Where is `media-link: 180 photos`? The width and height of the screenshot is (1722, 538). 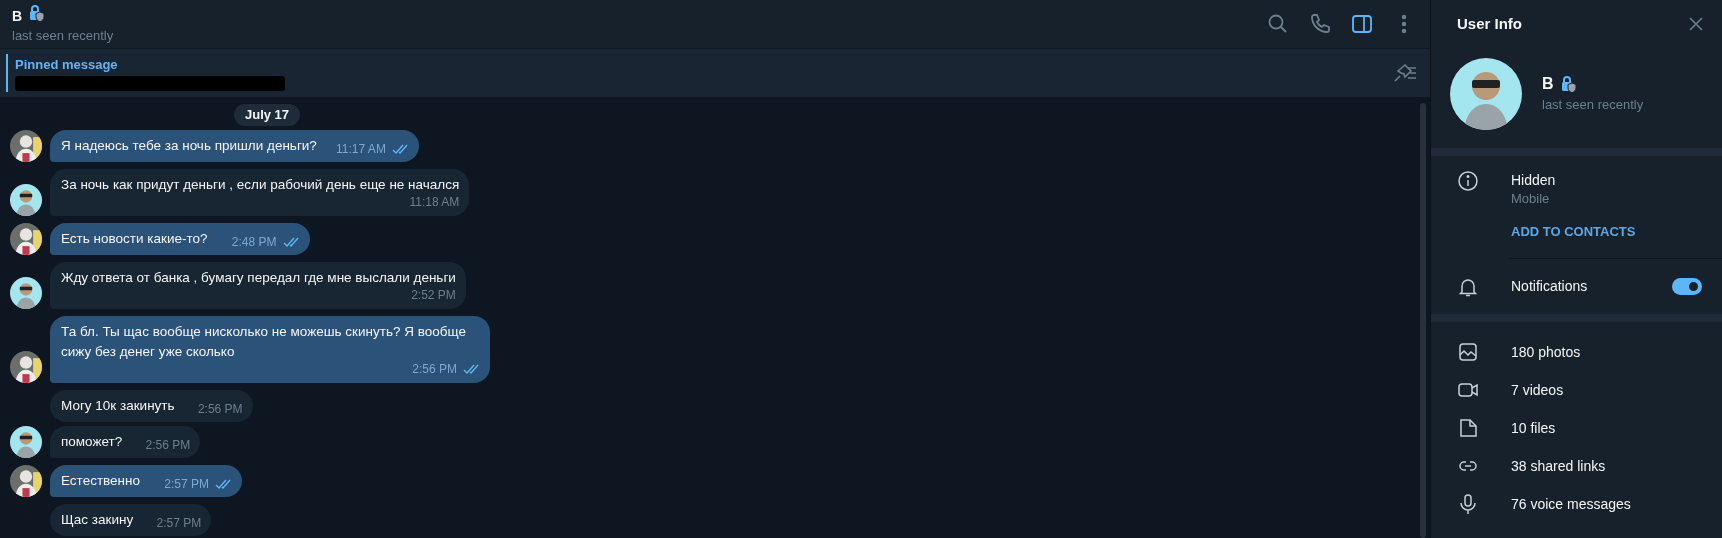
media-link: 180 photos is located at coordinates (1546, 352).